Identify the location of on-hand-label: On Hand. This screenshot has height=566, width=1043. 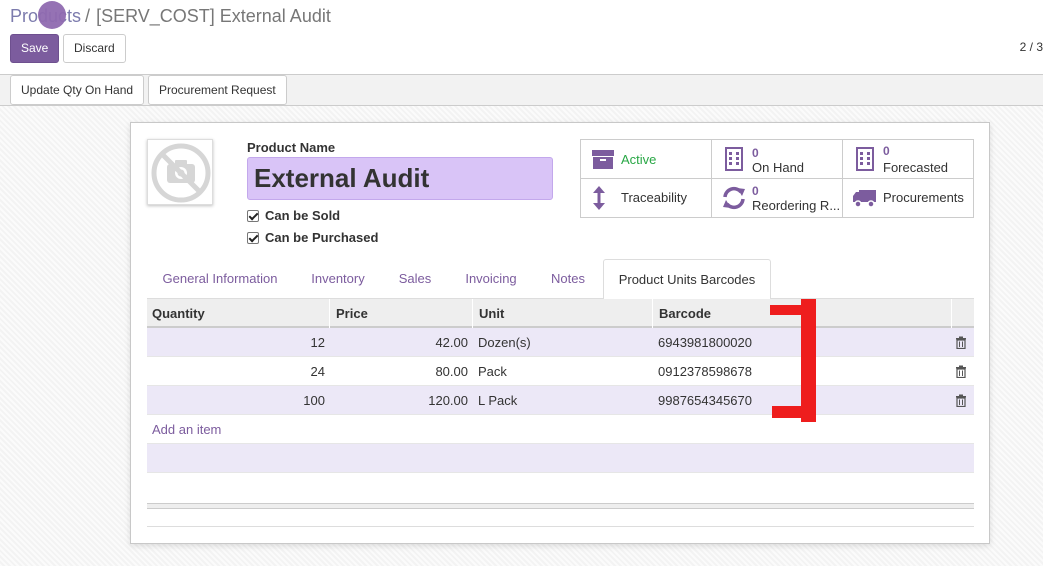
(778, 167).